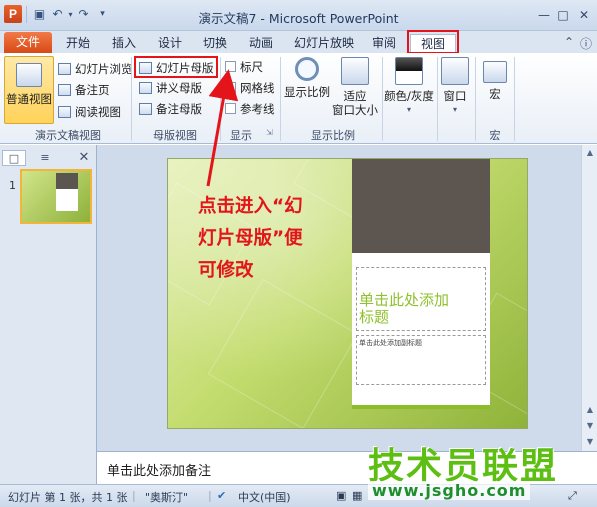  What do you see at coordinates (167, 497) in the screenshot?
I see `status-theme: "奥斯汀"` at bounding box center [167, 497].